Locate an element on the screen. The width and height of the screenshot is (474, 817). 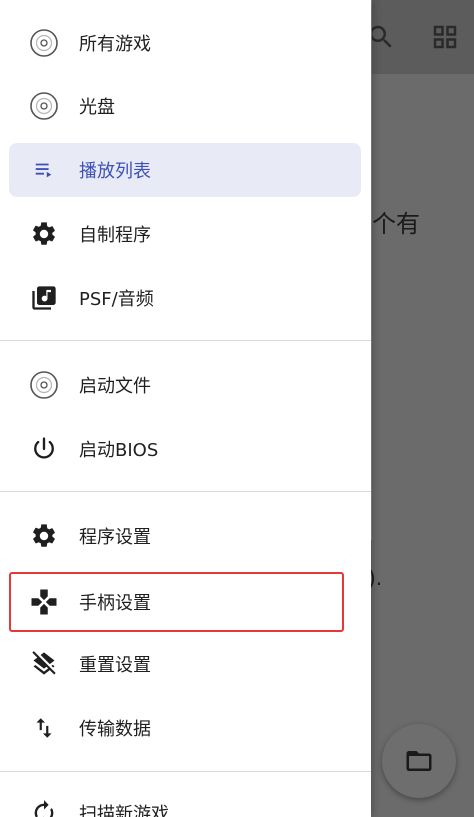
nav-item-app-settings: 程序设置 is located at coordinates (185, 536).